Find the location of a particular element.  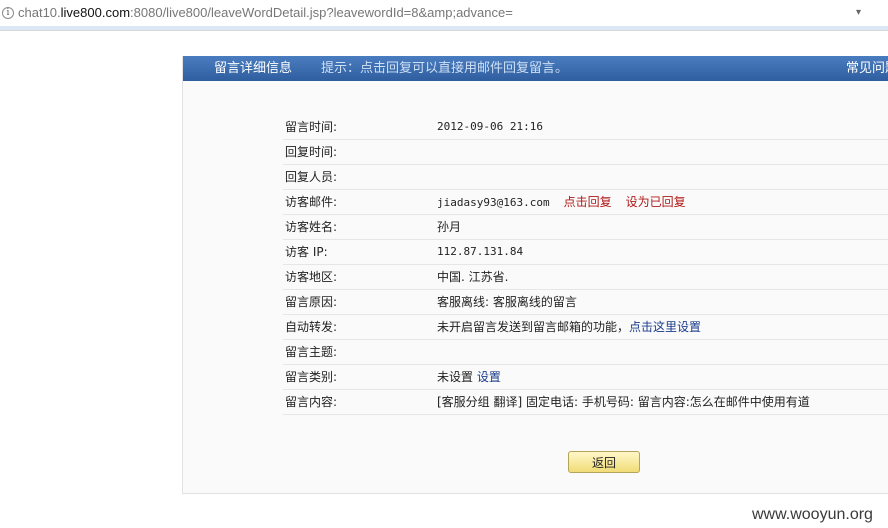

url-domain: live800.com is located at coordinates (95, 12).